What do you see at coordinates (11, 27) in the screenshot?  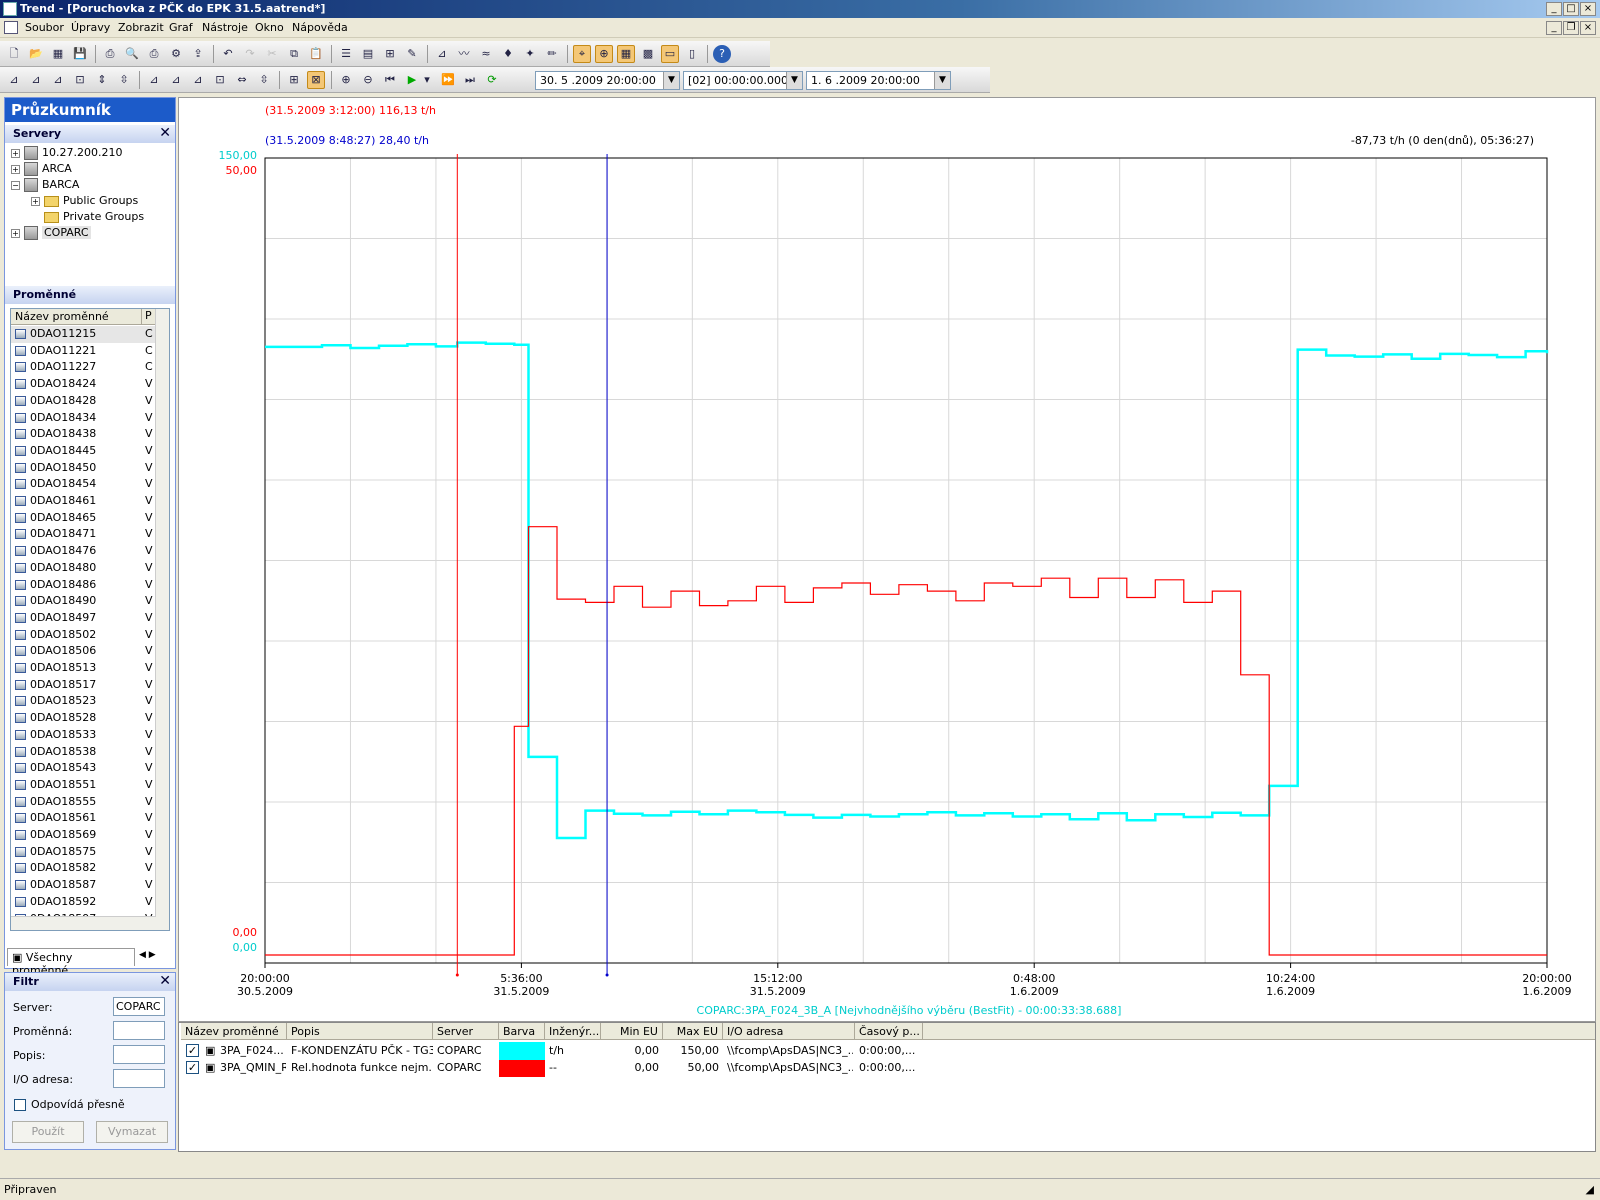 I see `document-icon` at bounding box center [11, 27].